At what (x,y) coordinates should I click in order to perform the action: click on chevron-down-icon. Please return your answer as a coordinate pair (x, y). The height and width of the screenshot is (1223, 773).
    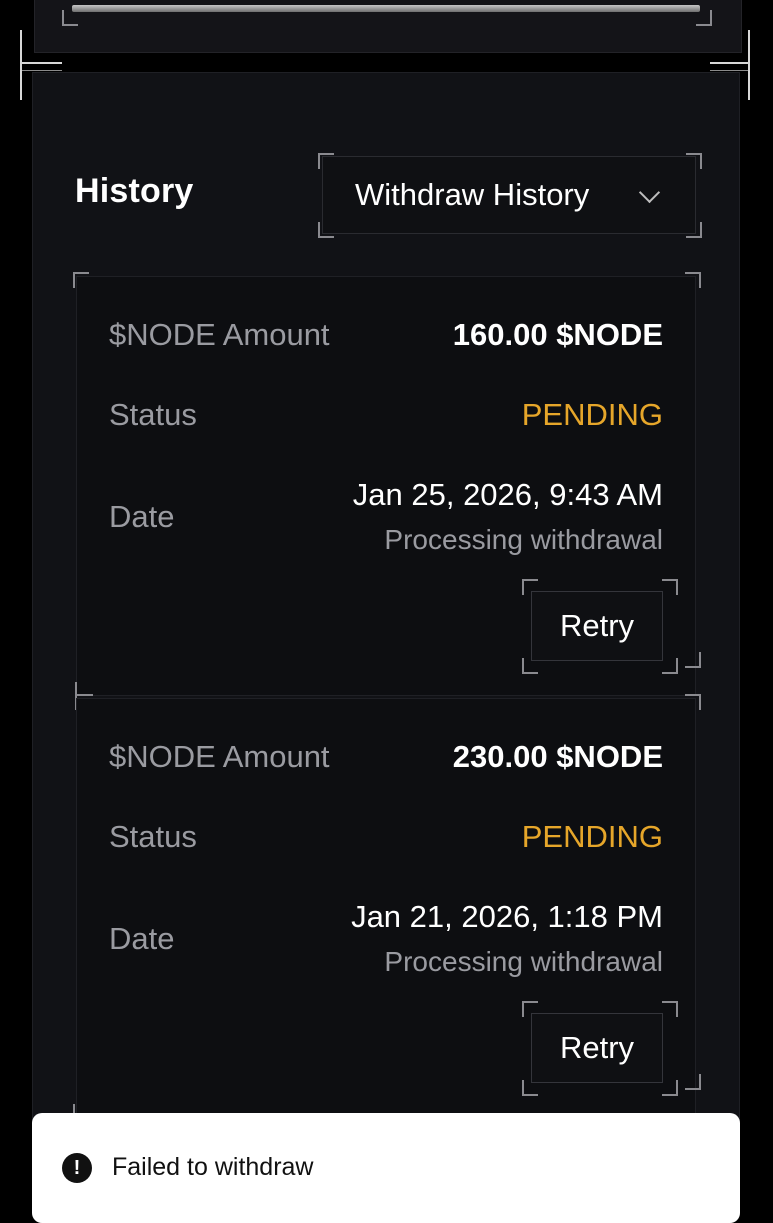
    Looking at the image, I should click on (649, 192).